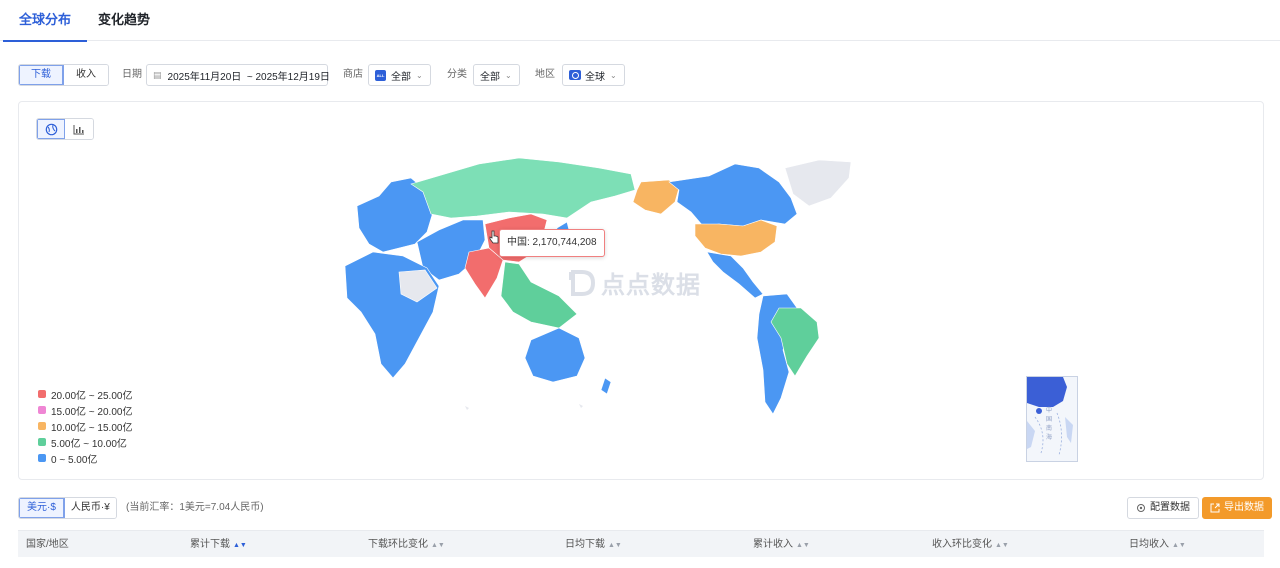 The height and width of the screenshot is (568, 1280). Describe the element at coordinates (353, 74) in the screenshot. I see `store-label: 商店` at that location.